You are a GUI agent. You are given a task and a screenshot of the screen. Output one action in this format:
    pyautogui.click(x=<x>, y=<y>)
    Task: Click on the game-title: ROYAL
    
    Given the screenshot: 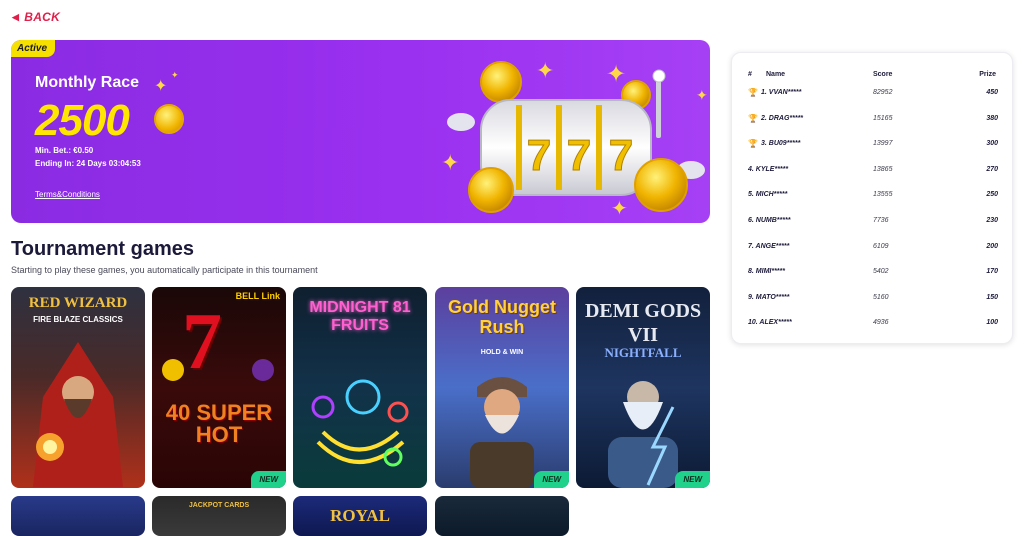 What is the action you would take?
    pyautogui.click(x=360, y=515)
    